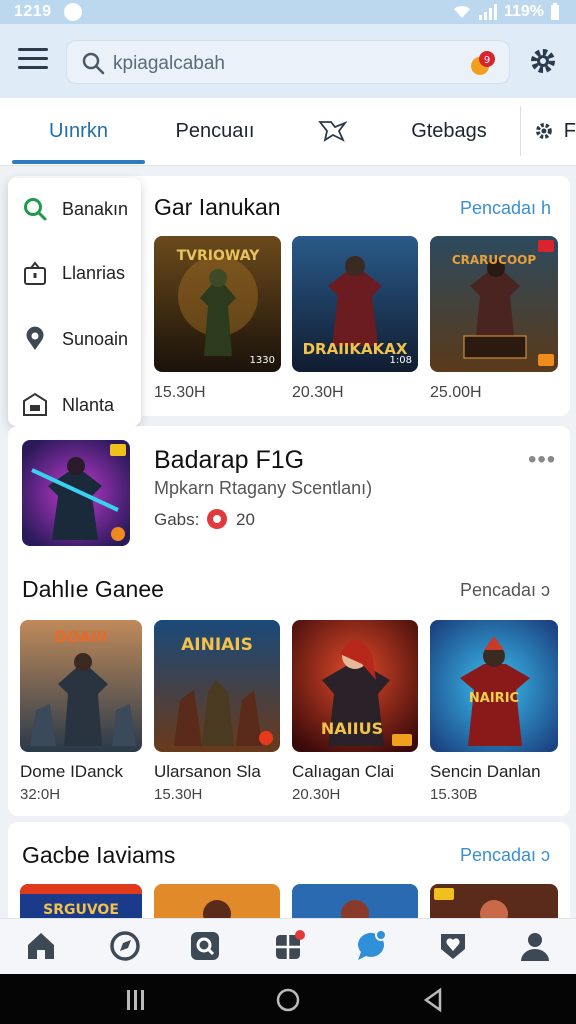 This screenshot has width=576, height=1024. Describe the element at coordinates (288, 12) in the screenshot. I see `status-bar: 1219 119%` at that location.